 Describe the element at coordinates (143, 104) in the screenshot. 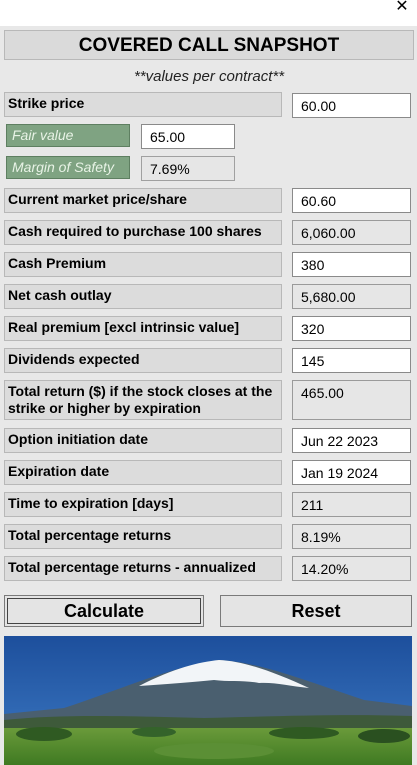

I see `strike-price-label: Strike price` at that location.